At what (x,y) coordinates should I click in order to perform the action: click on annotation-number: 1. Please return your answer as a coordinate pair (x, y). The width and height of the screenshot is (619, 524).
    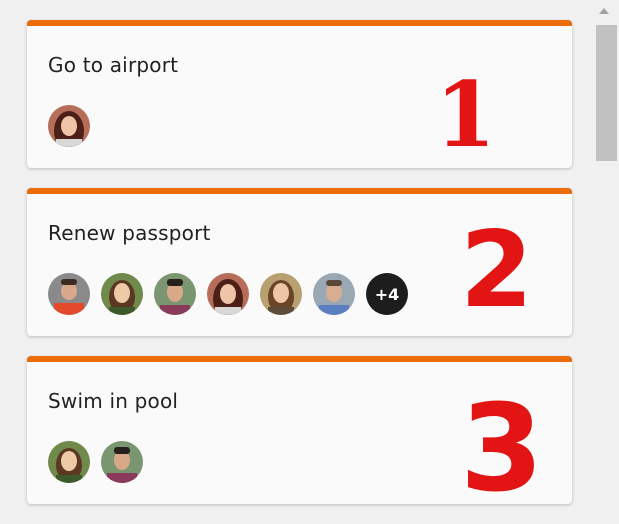
    Looking at the image, I should click on (461, 113).